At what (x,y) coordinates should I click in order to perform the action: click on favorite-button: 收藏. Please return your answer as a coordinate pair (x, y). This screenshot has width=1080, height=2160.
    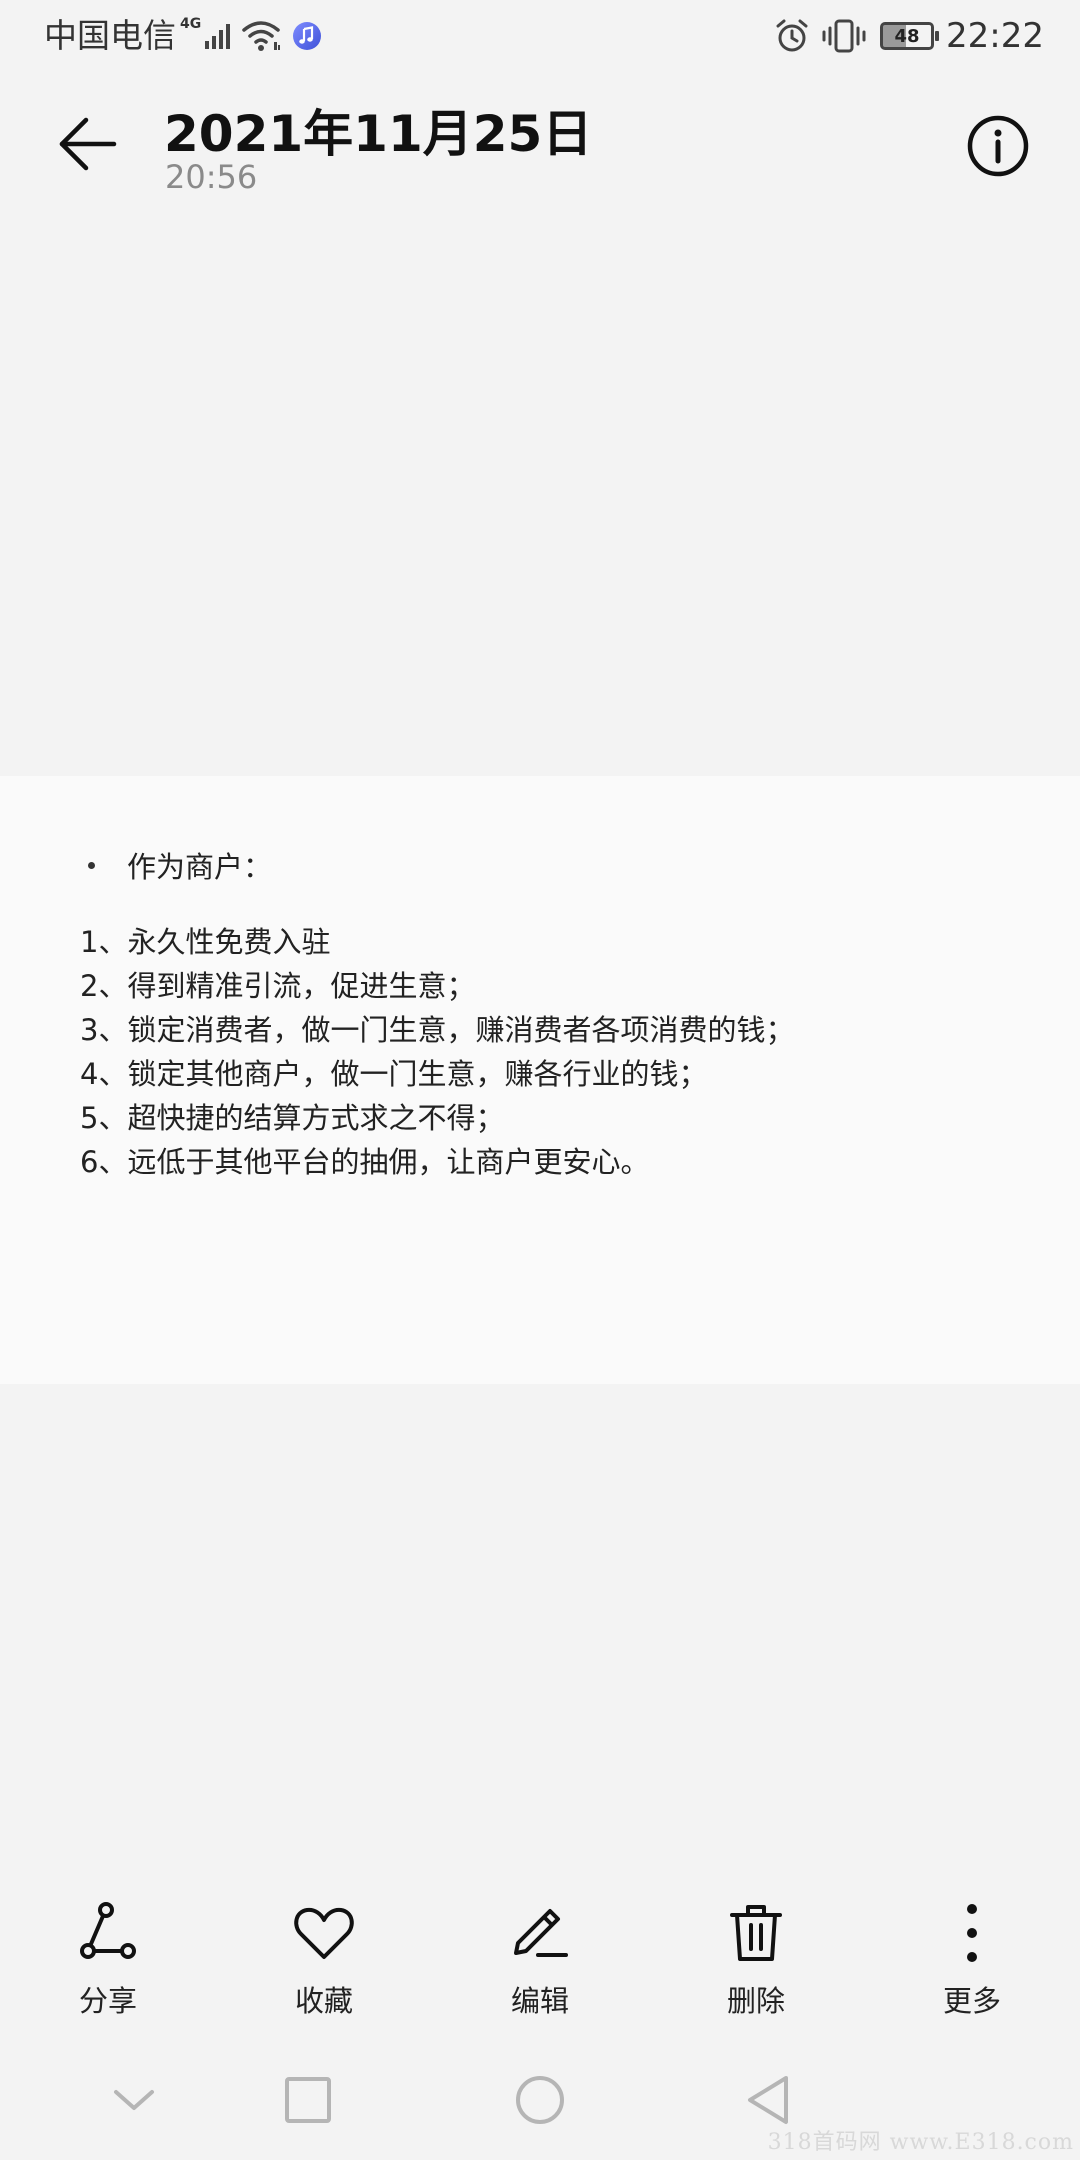
    Looking at the image, I should click on (324, 1963).